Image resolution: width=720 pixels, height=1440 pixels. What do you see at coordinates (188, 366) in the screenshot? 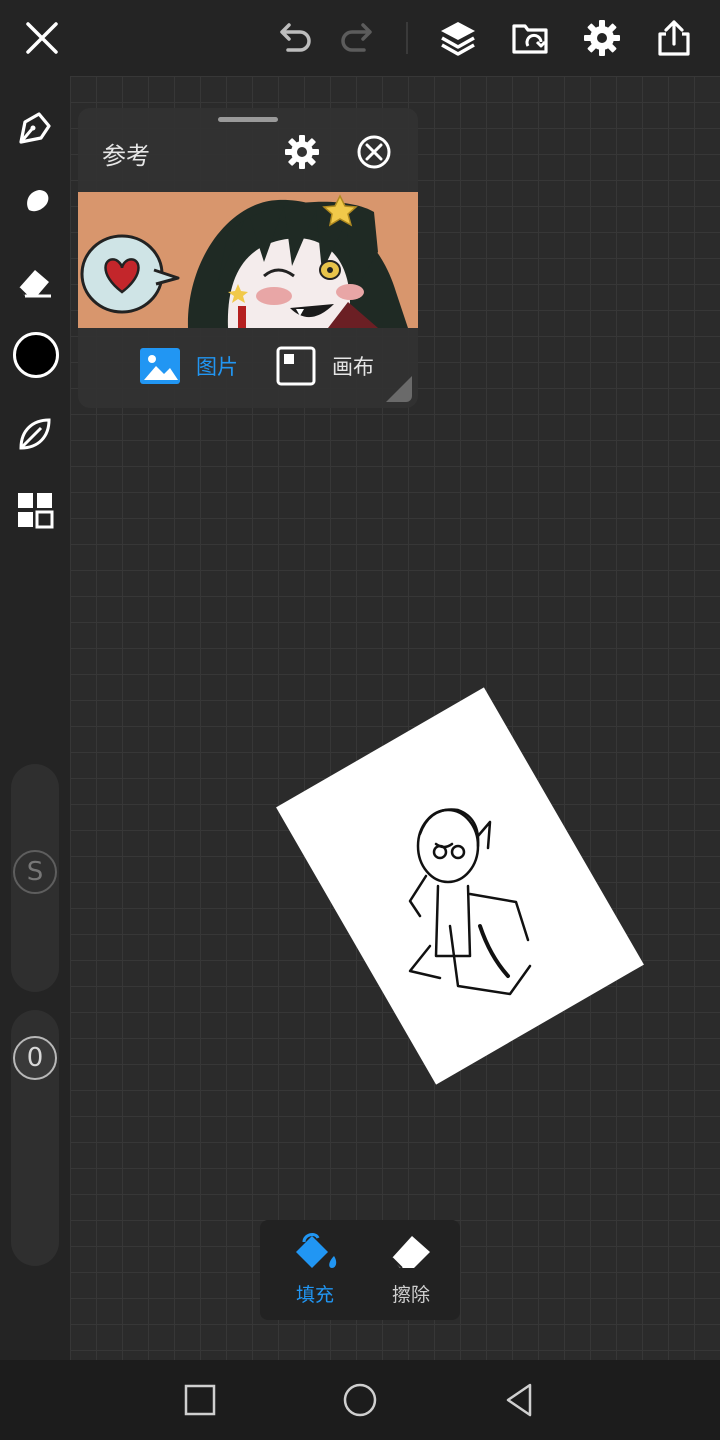
I see `tab-image: 图片` at bounding box center [188, 366].